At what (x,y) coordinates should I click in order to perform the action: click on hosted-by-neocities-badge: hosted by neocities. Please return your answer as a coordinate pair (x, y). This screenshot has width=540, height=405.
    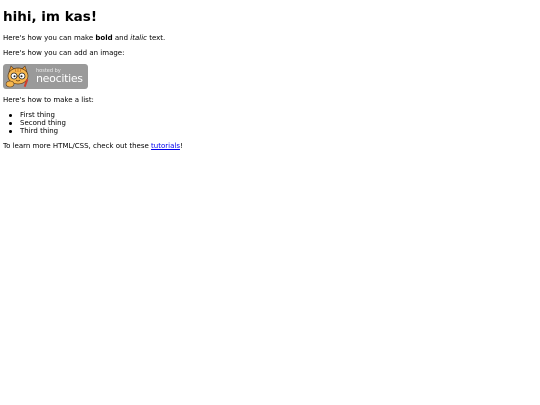
    Looking at the image, I should click on (45, 76).